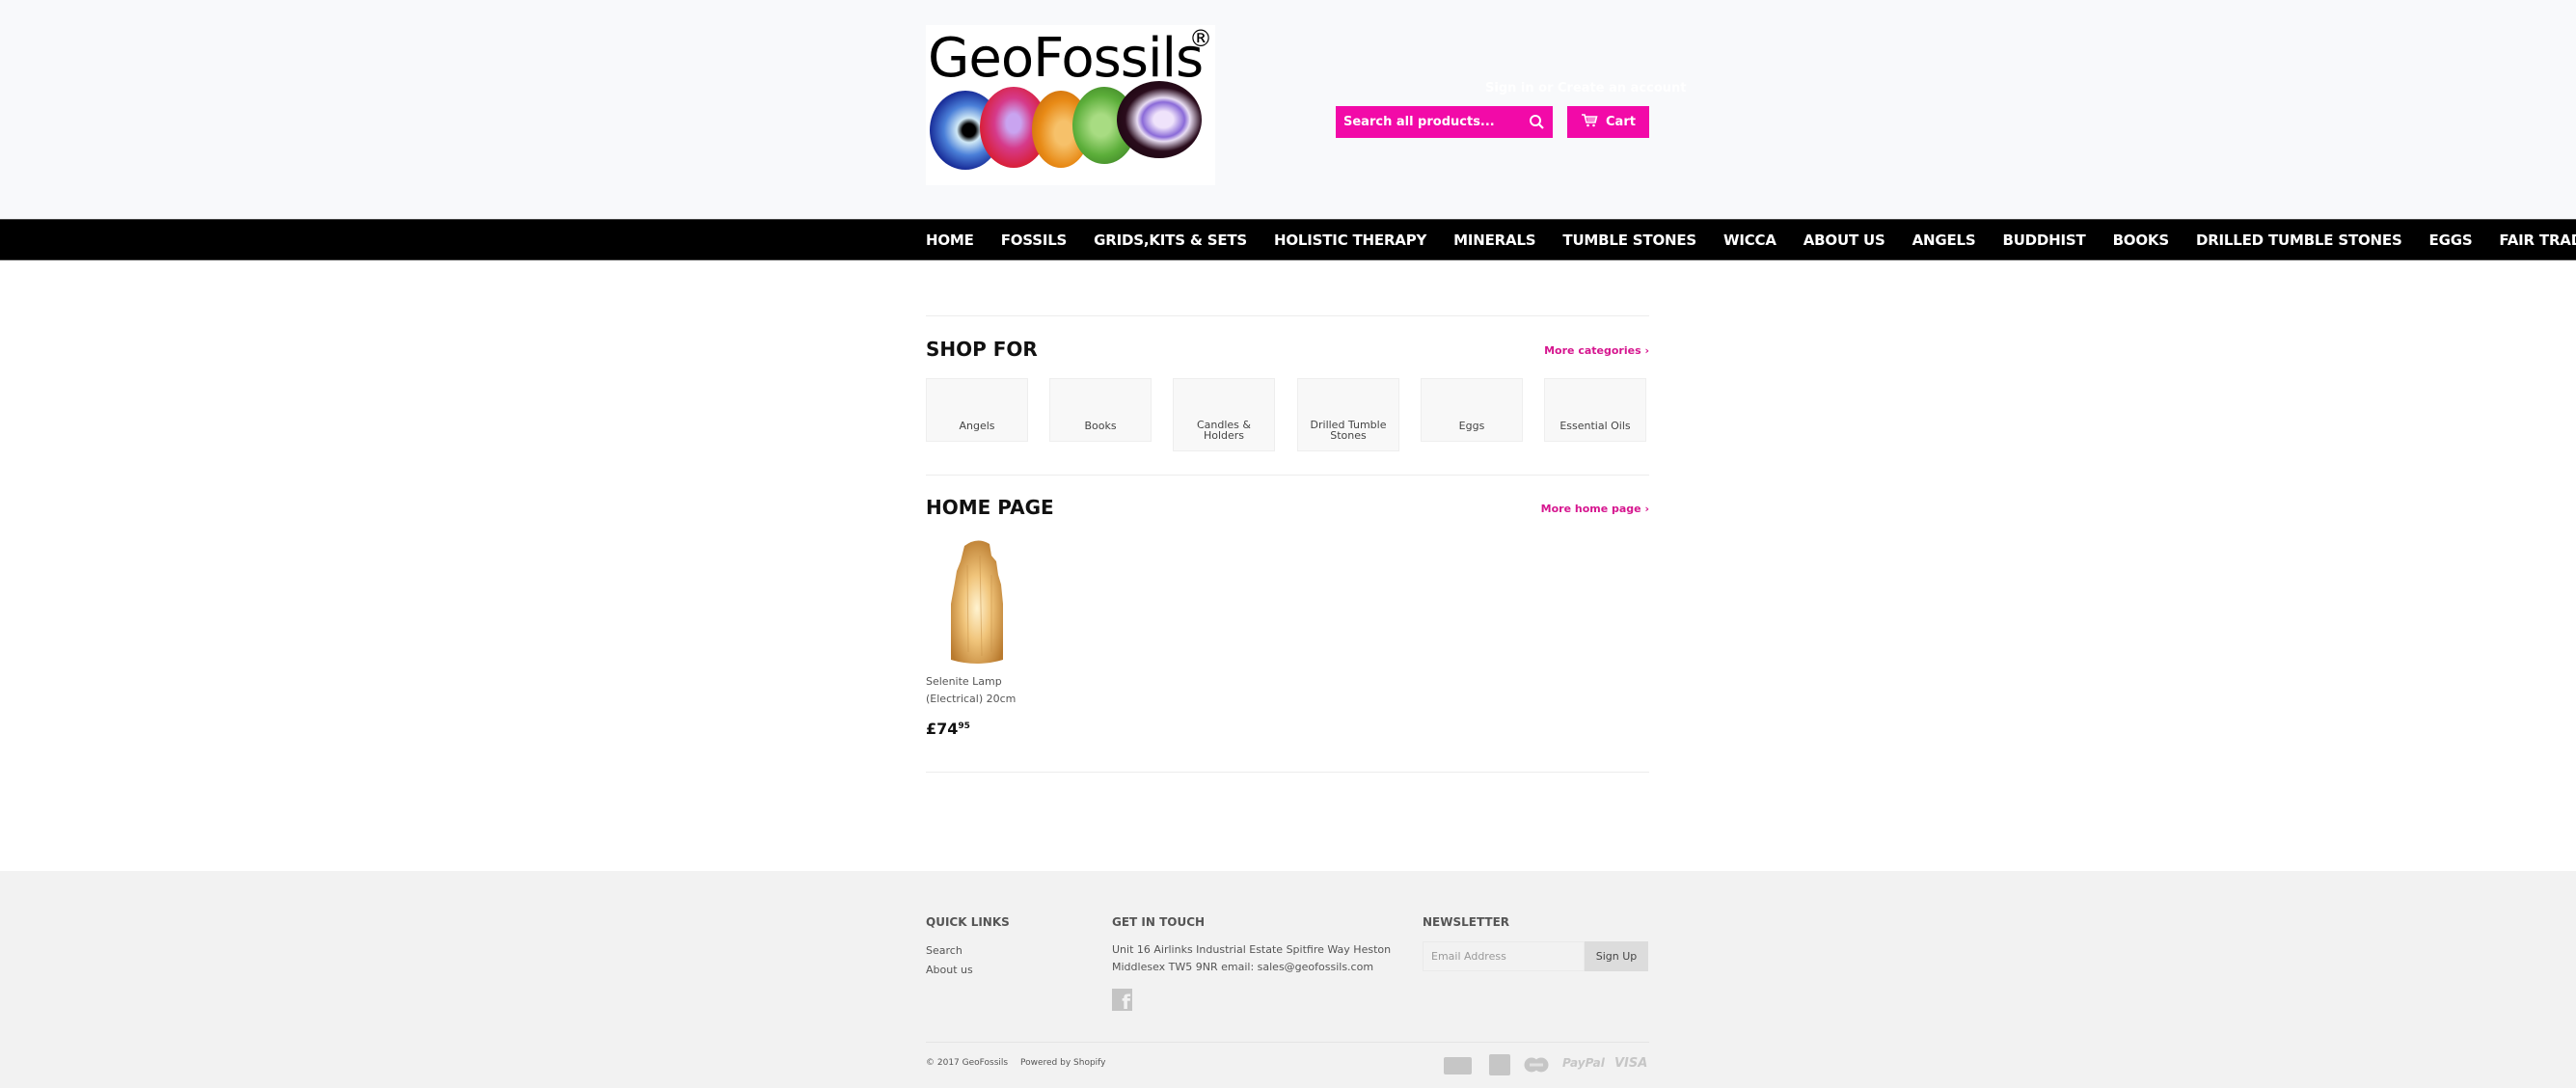  Describe the element at coordinates (977, 410) in the screenshot. I see `category-tile-angels: Angels` at that location.